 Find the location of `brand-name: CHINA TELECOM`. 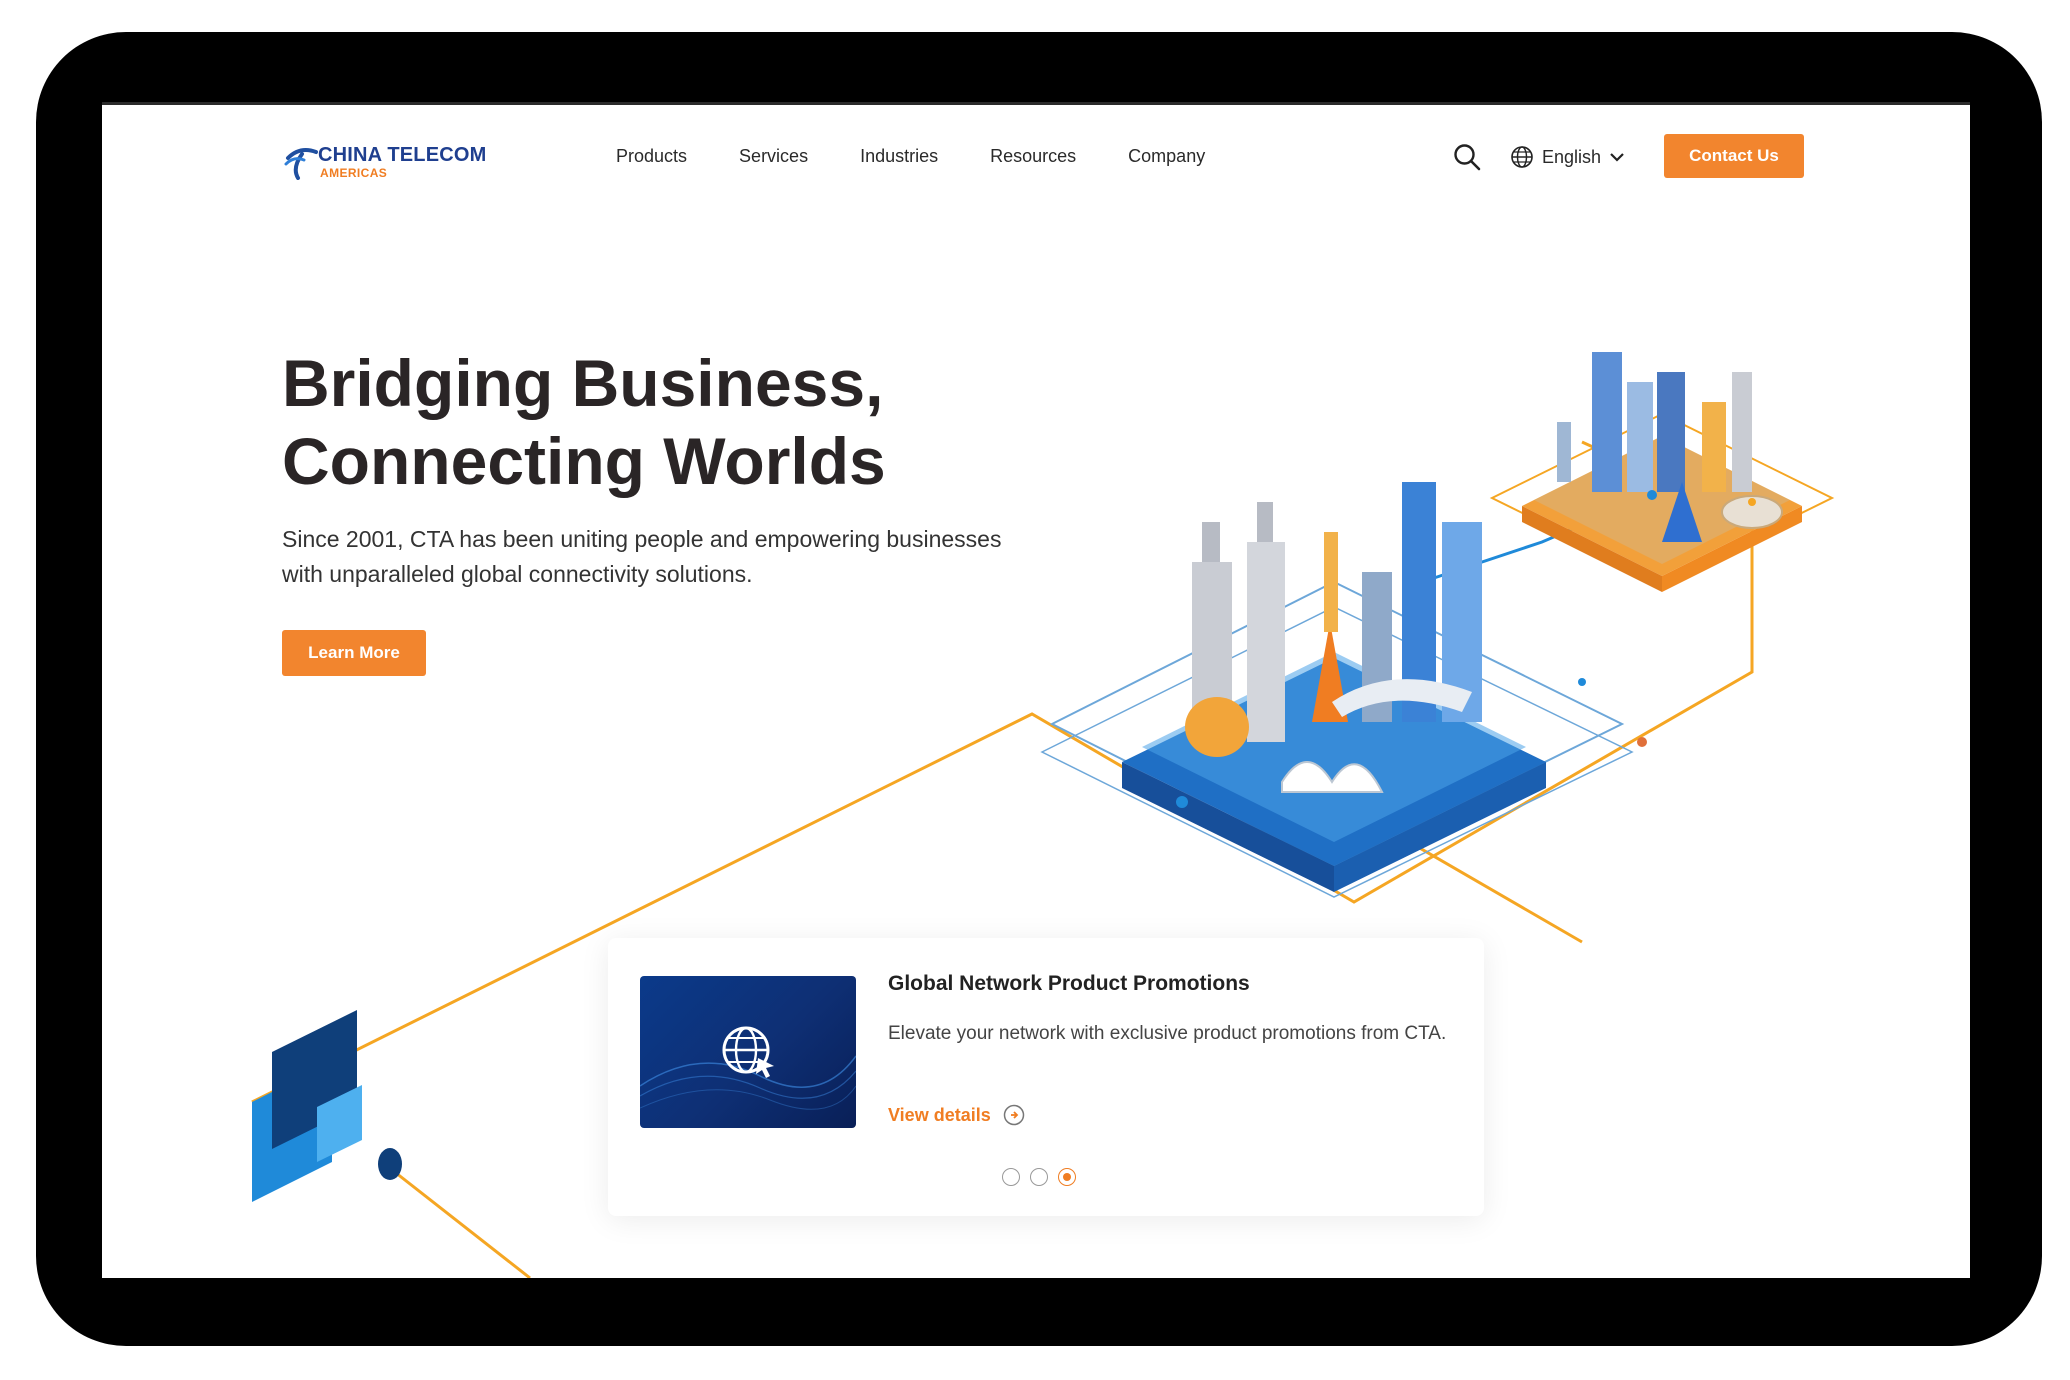

brand-name: CHINA TELECOM is located at coordinates (402, 155).